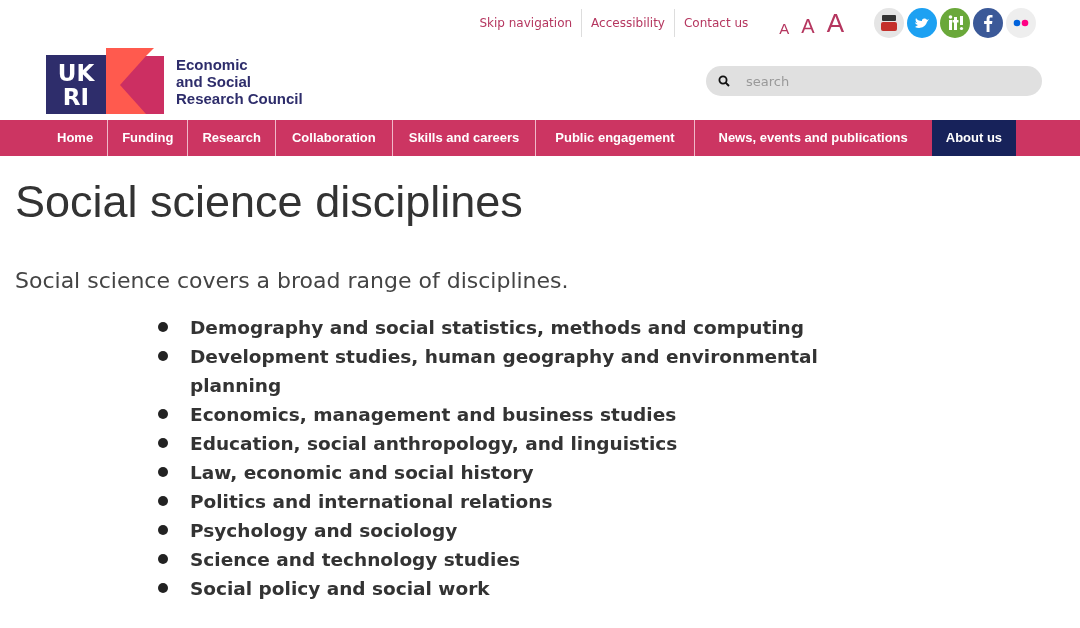 The width and height of the screenshot is (1080, 628). What do you see at coordinates (372, 502) in the screenshot?
I see `discipline-item: Politics and international relations` at bounding box center [372, 502].